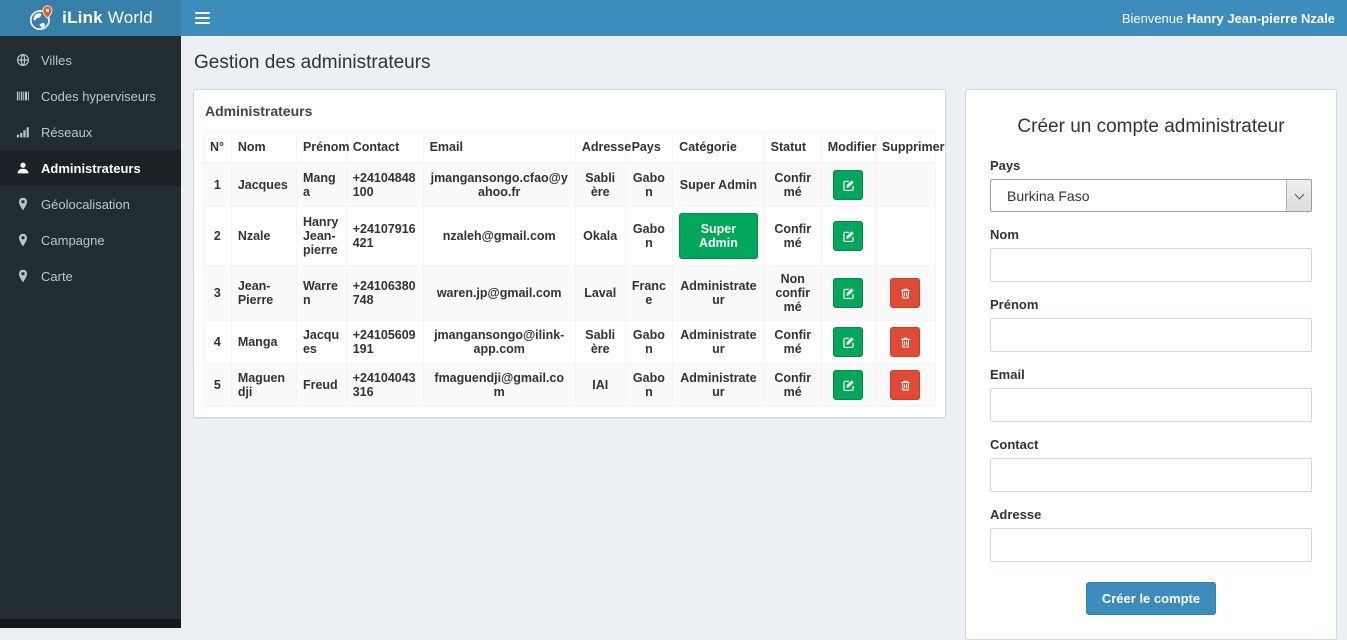 This screenshot has width=1347, height=640. I want to click on sidebar-item-reseaux: Réseaux, so click(90, 132).